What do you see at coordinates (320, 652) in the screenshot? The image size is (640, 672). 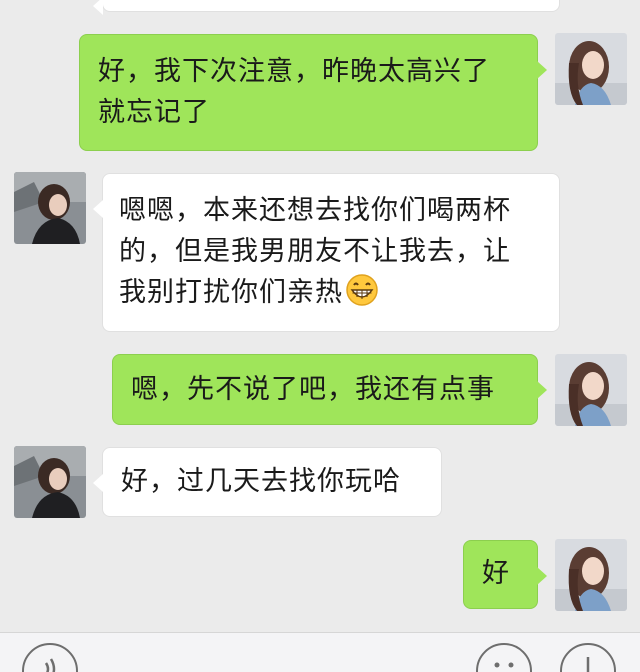 I see `input-bar` at bounding box center [320, 652].